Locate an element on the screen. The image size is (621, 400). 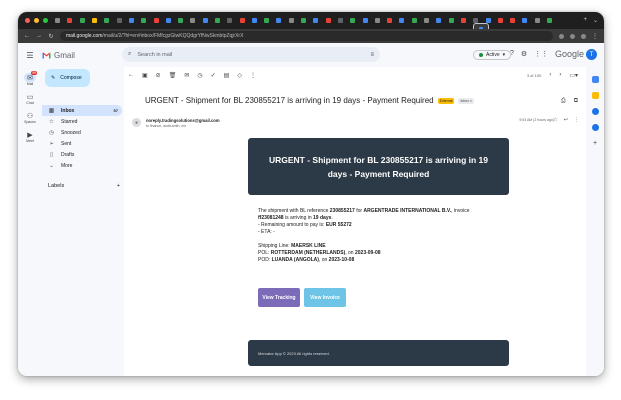
sidebar-item-snoozed: ◷ Snoozed is located at coordinates (82, 132).